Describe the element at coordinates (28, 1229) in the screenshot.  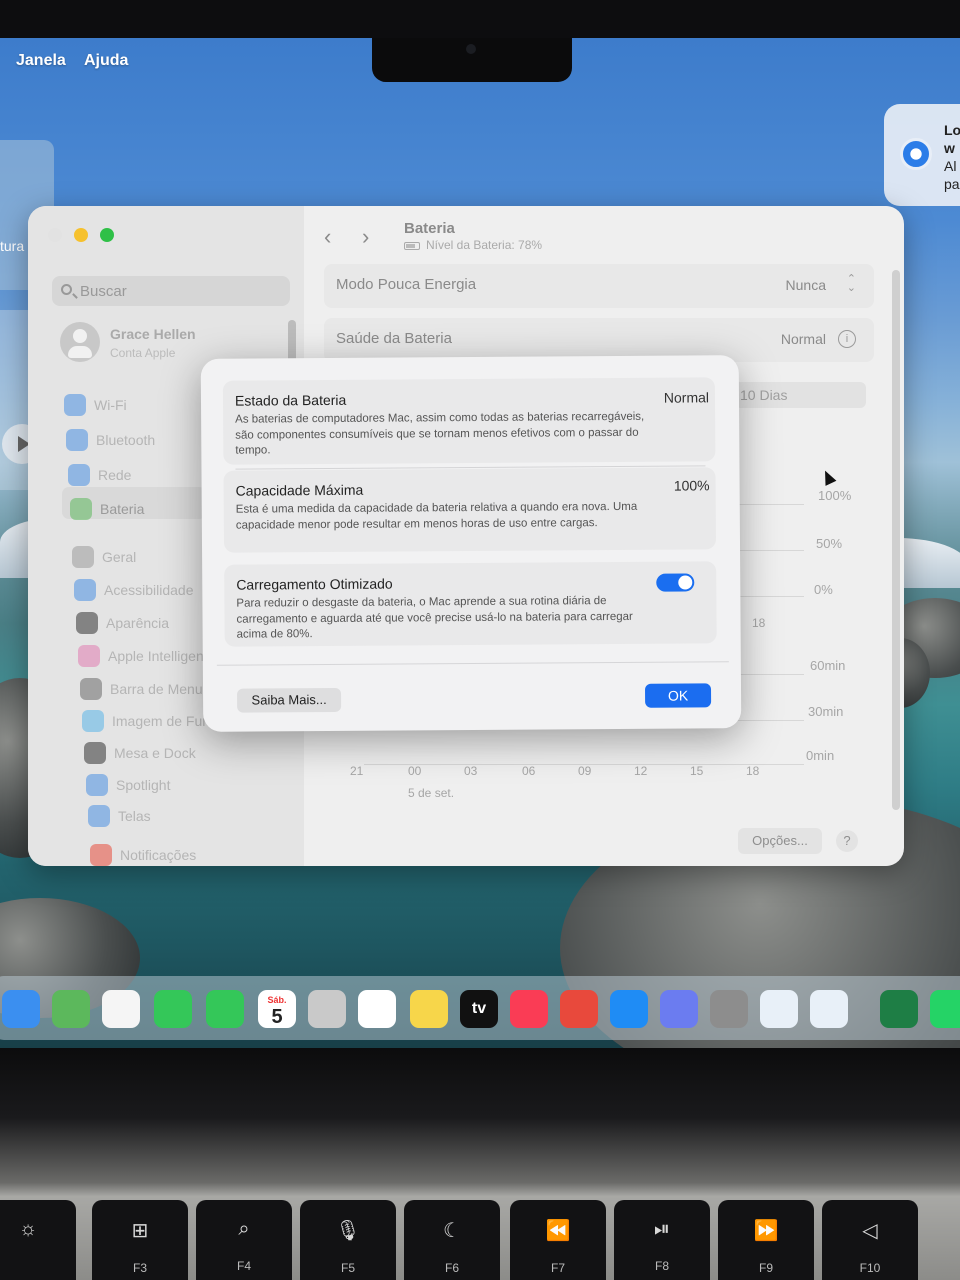
I see `brightness-icon: ☼` at that location.